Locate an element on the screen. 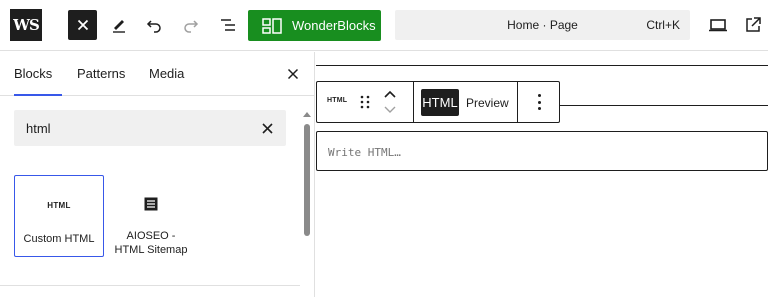 This screenshot has height=297, width=768. block-option-aioseo-html-sitemap: AIOSEO - HTML Sitemap is located at coordinates (151, 216).